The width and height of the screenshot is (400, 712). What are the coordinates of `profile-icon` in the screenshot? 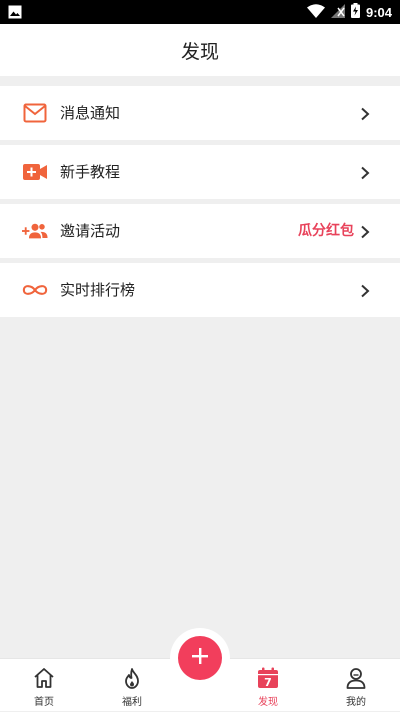 It's located at (356, 678).